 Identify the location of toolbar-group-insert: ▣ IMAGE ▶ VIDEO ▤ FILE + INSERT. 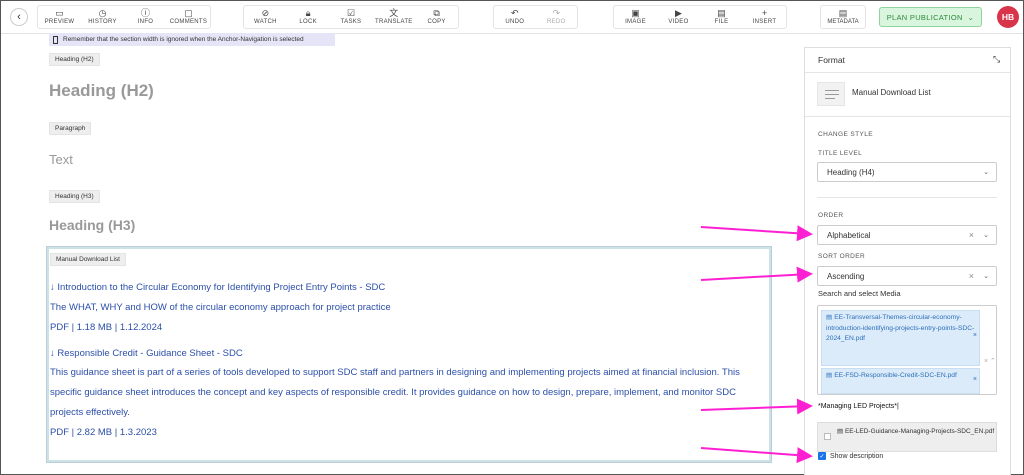
(700, 17).